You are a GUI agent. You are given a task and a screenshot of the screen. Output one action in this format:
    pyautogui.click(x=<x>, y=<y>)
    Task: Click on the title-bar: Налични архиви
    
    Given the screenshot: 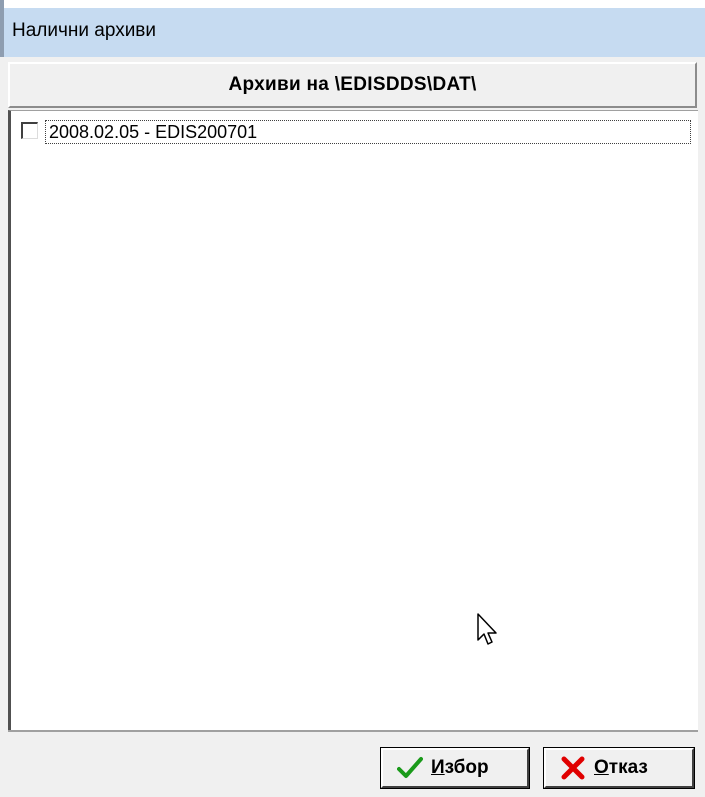 What is the action you would take?
    pyautogui.click(x=352, y=28)
    